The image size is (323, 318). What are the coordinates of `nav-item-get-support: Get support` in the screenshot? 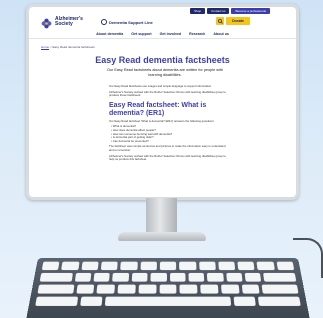 It's located at (141, 34).